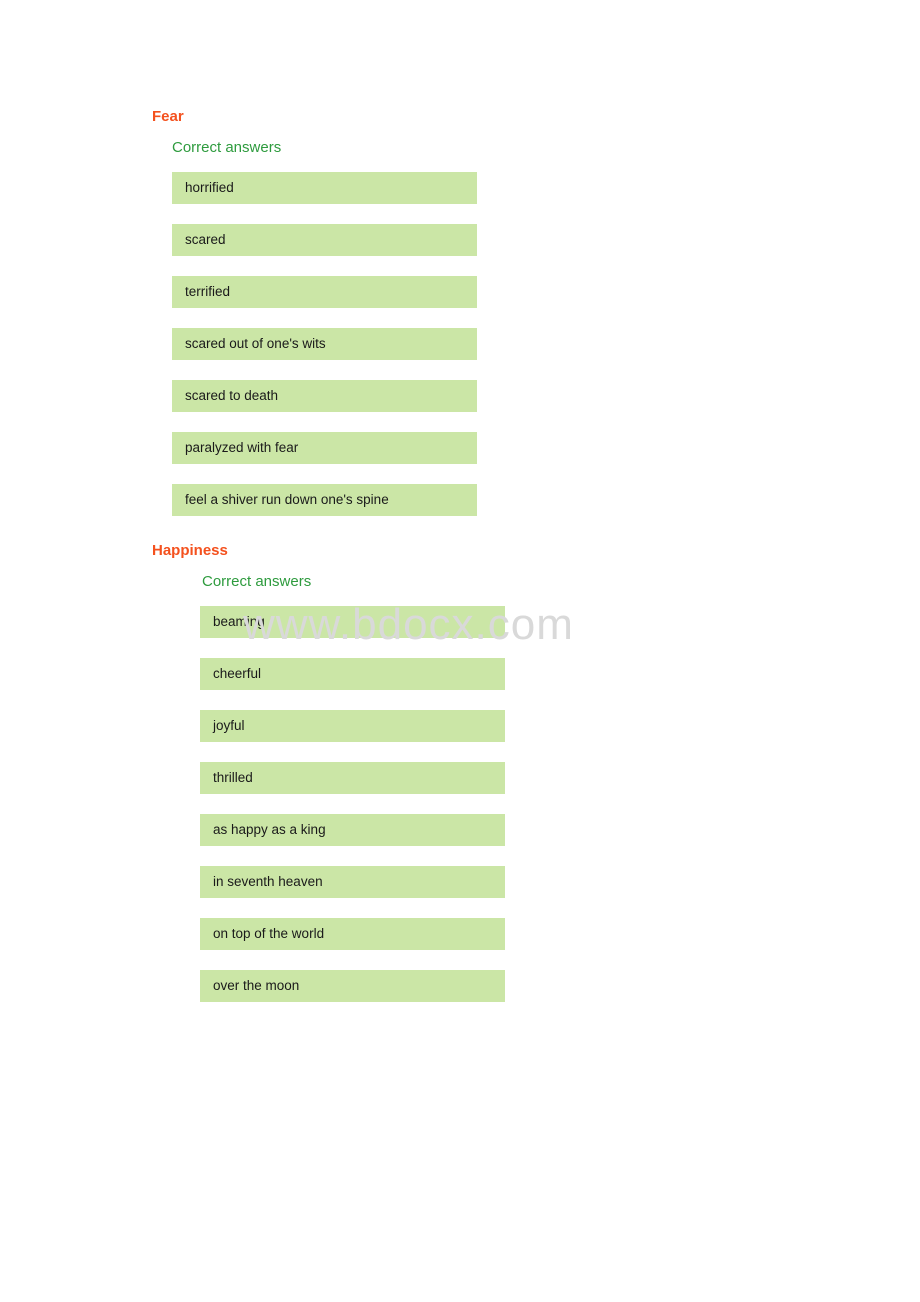 The width and height of the screenshot is (920, 1302). Describe the element at coordinates (352, 674) in the screenshot. I see `answer-item: cheerful` at that location.